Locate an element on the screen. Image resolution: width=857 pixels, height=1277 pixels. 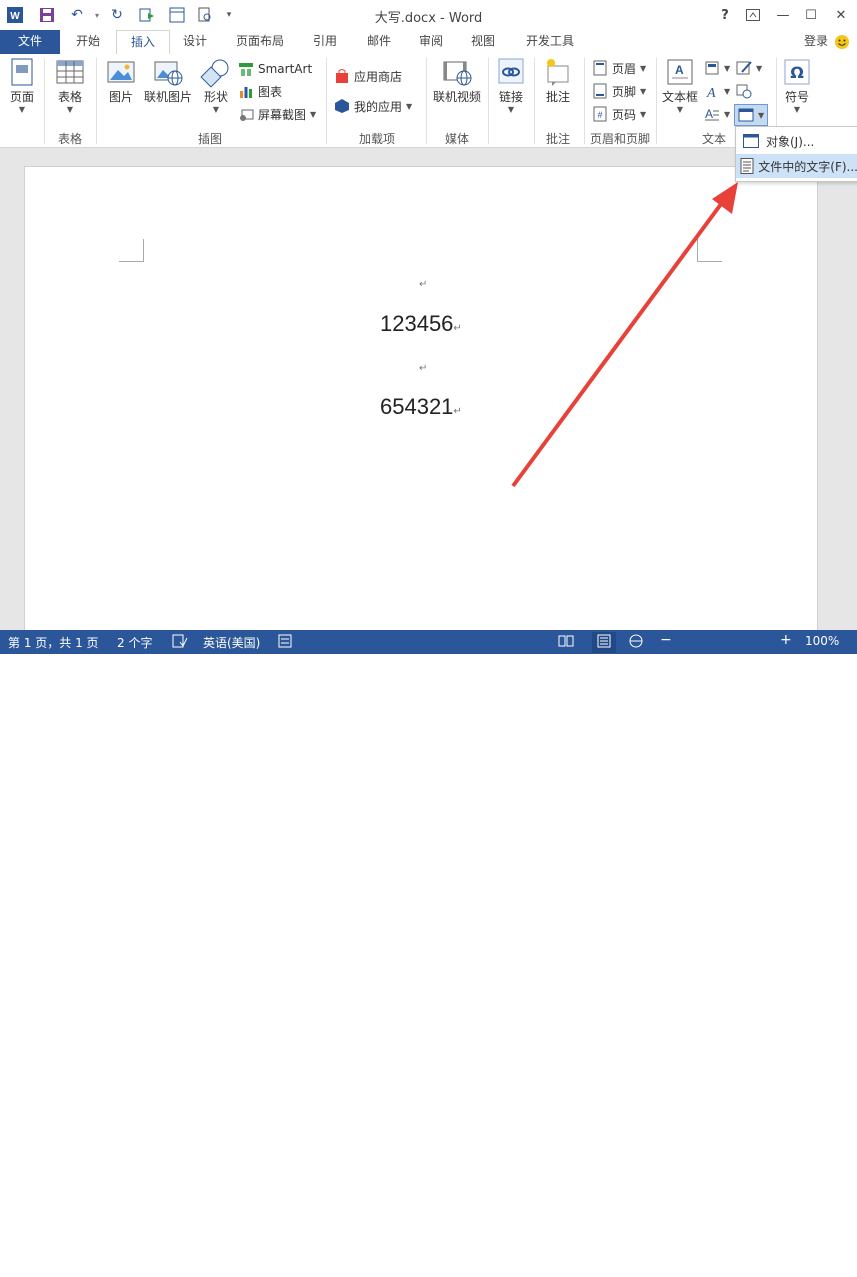
word-count-status: 2 个字 is located at coordinates (134, 642).